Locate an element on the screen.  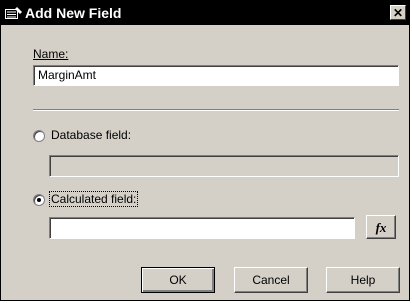
database-field-select is located at coordinates (224, 166).